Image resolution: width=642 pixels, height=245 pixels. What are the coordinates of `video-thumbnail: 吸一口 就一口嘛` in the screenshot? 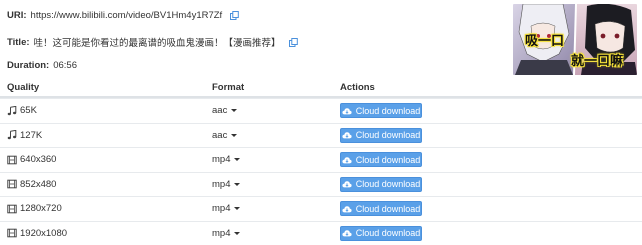 It's located at (575, 39).